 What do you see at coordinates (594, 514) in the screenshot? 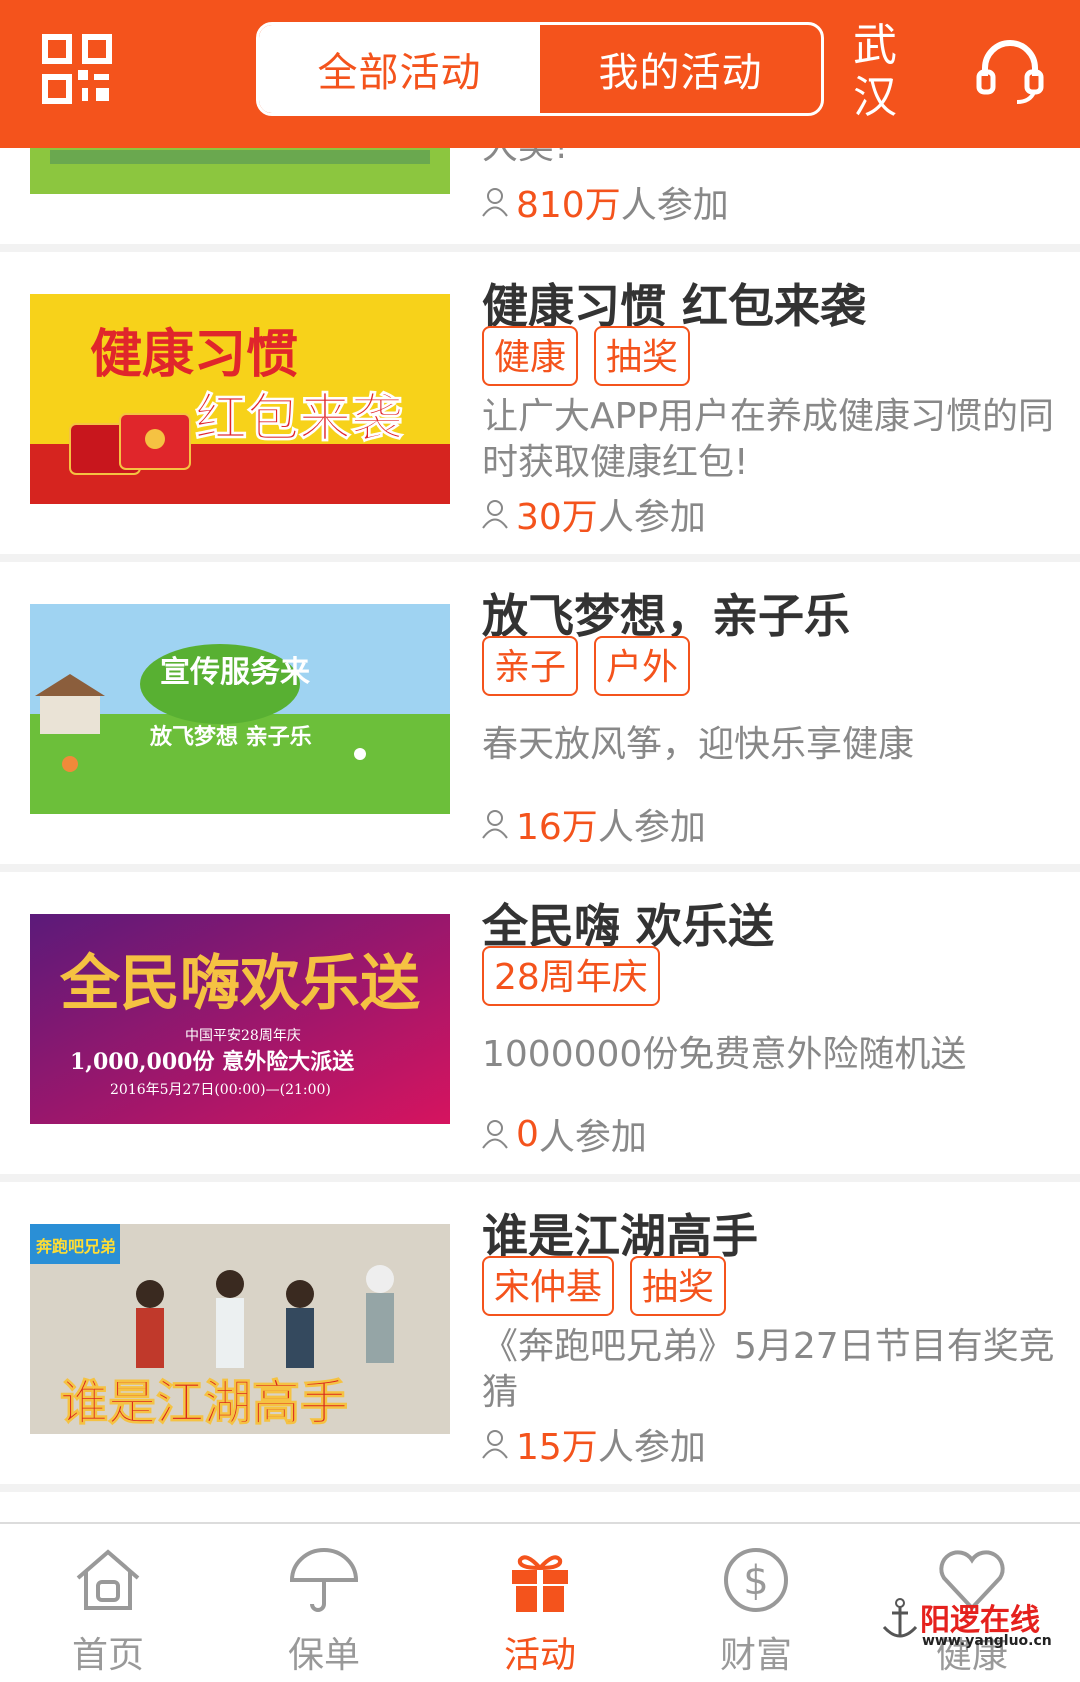
I see `participants: 30万 人参加` at bounding box center [594, 514].